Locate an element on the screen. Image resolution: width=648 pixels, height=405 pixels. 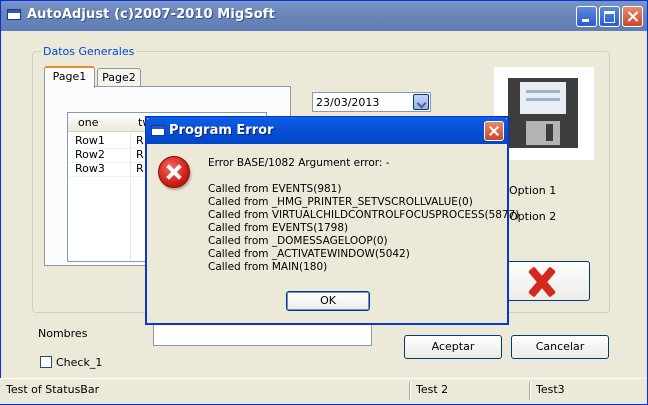
group-label: Datos Generales is located at coordinates (89, 51).